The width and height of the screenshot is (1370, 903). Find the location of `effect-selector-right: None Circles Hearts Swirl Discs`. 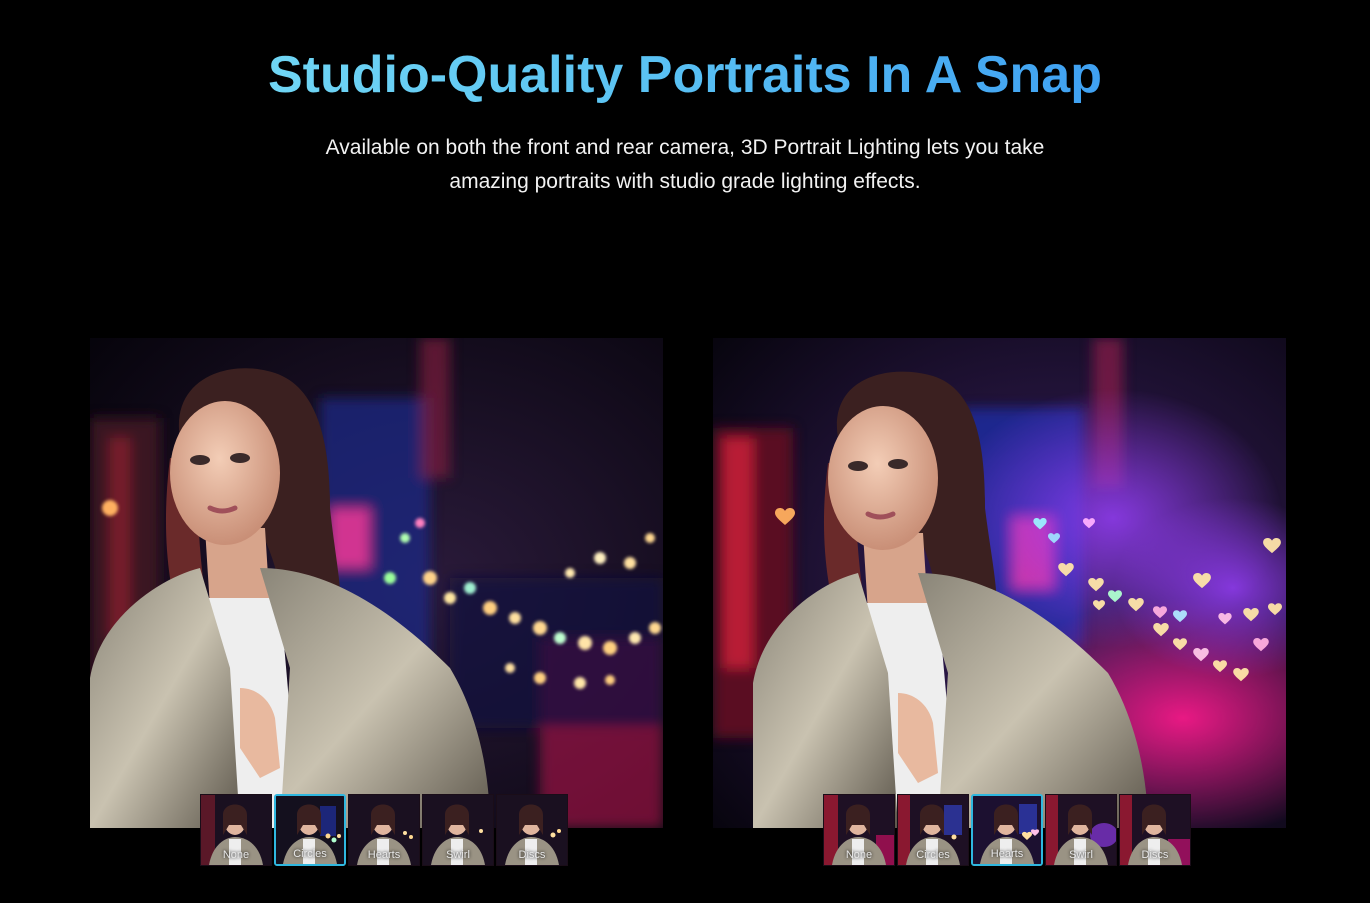

effect-selector-right: None Circles Hearts Swirl Discs is located at coordinates (1007, 830).